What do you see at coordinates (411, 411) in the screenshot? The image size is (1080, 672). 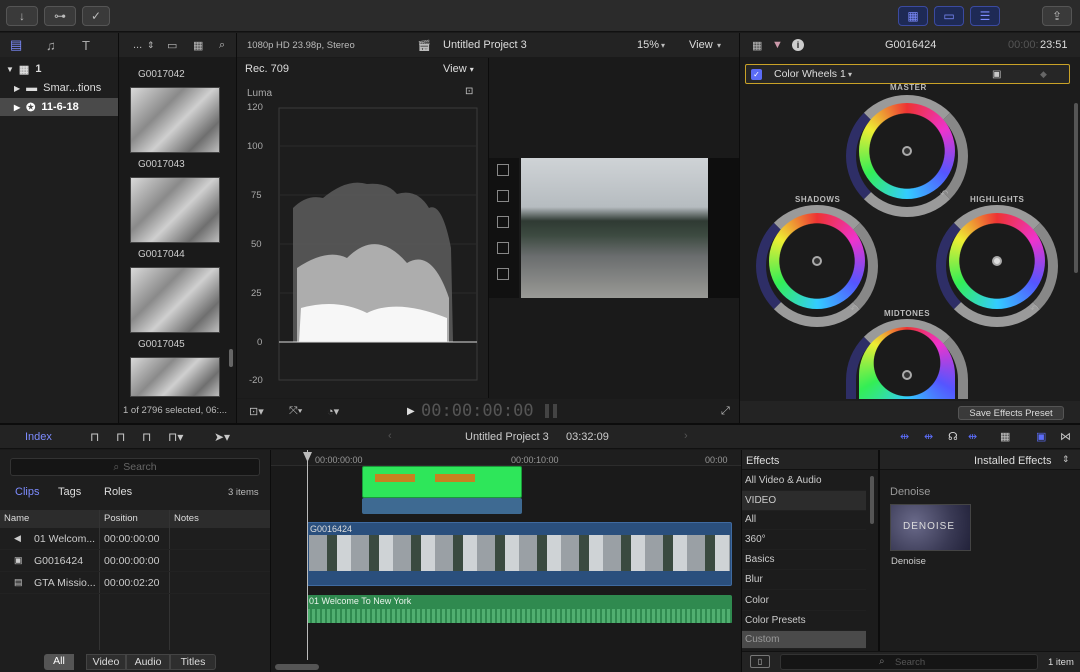 I see `play-icon: ▶` at bounding box center [411, 411].